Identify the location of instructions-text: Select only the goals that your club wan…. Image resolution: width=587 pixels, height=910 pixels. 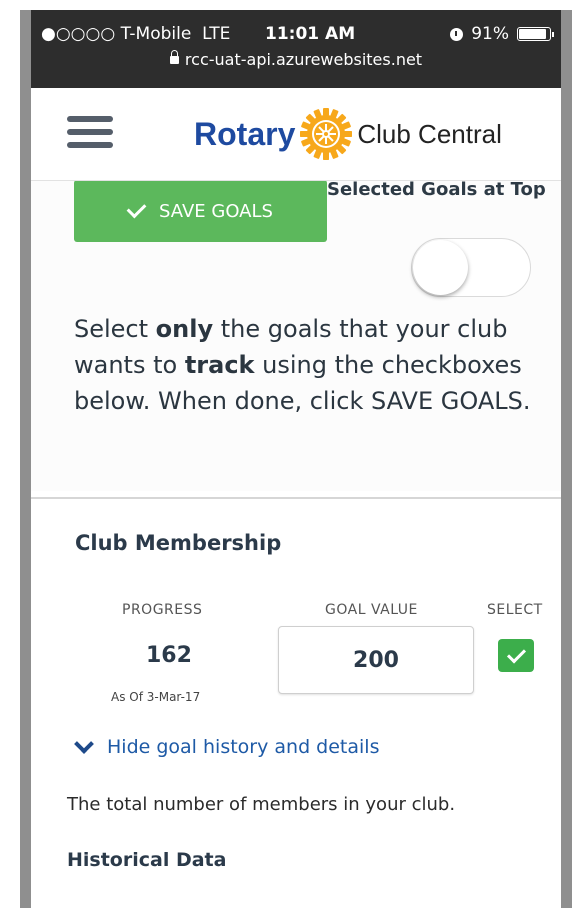
(309, 365).